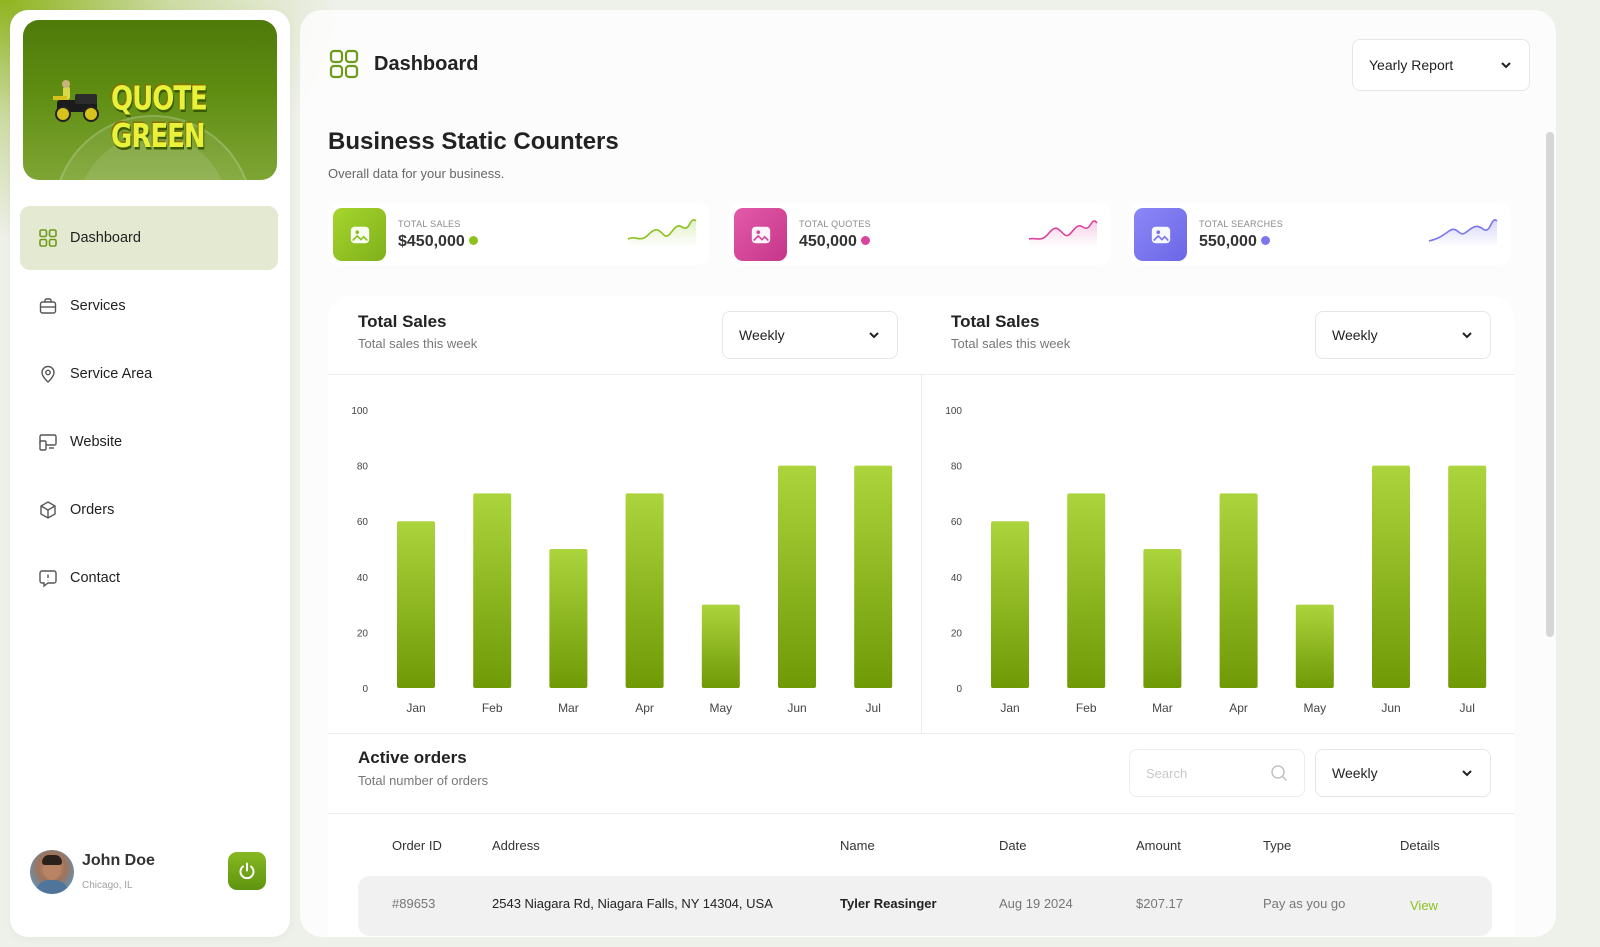 The height and width of the screenshot is (947, 1600). I want to click on column-header-name: Name, so click(857, 845).